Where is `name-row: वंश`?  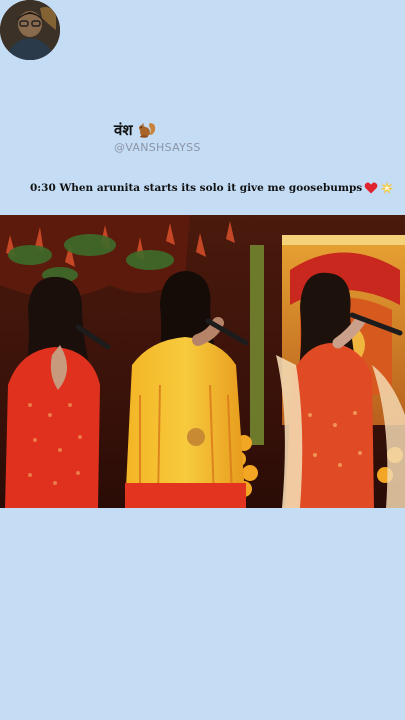 name-row: वंश is located at coordinates (135, 130).